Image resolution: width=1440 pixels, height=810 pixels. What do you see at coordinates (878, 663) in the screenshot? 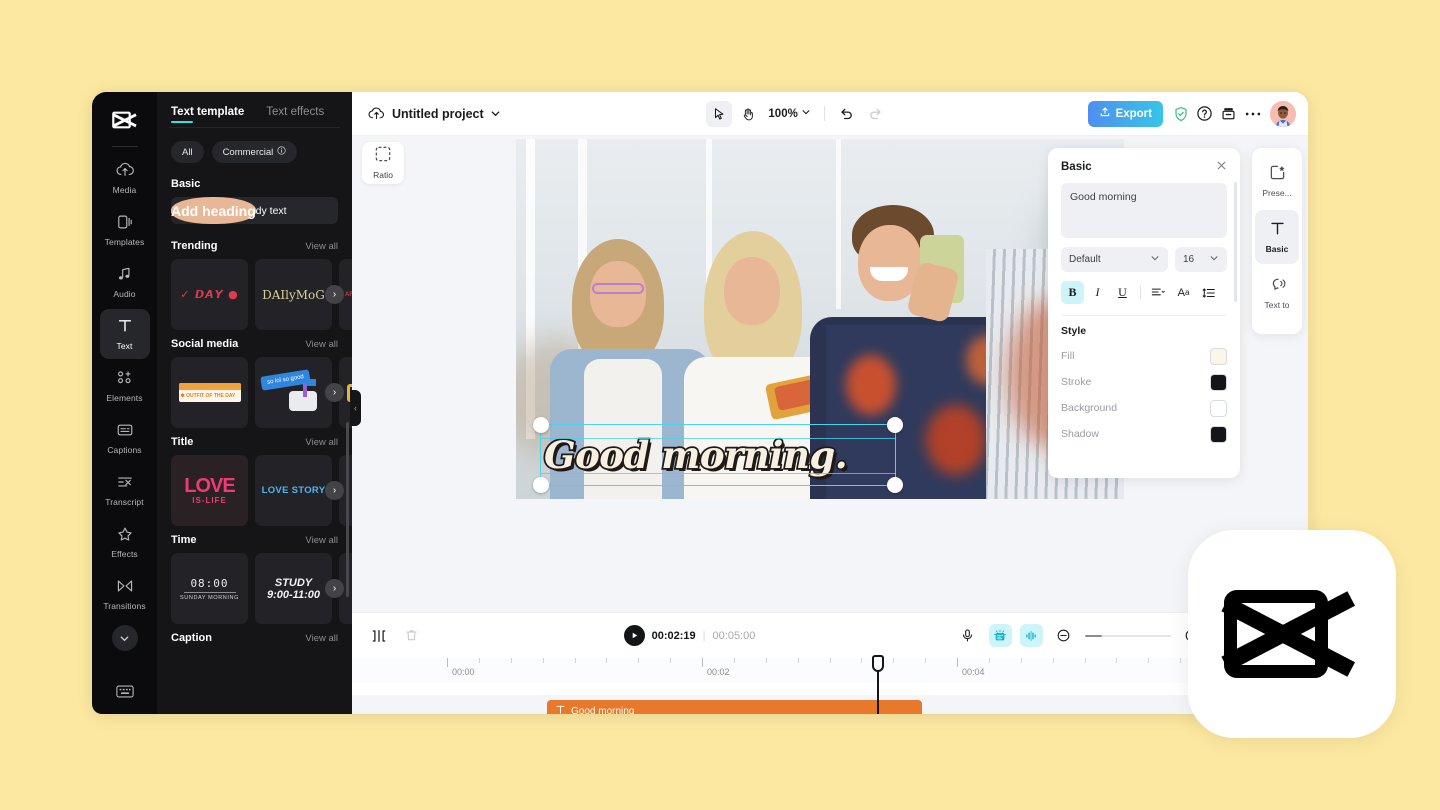
I see `playhead-knob` at bounding box center [878, 663].